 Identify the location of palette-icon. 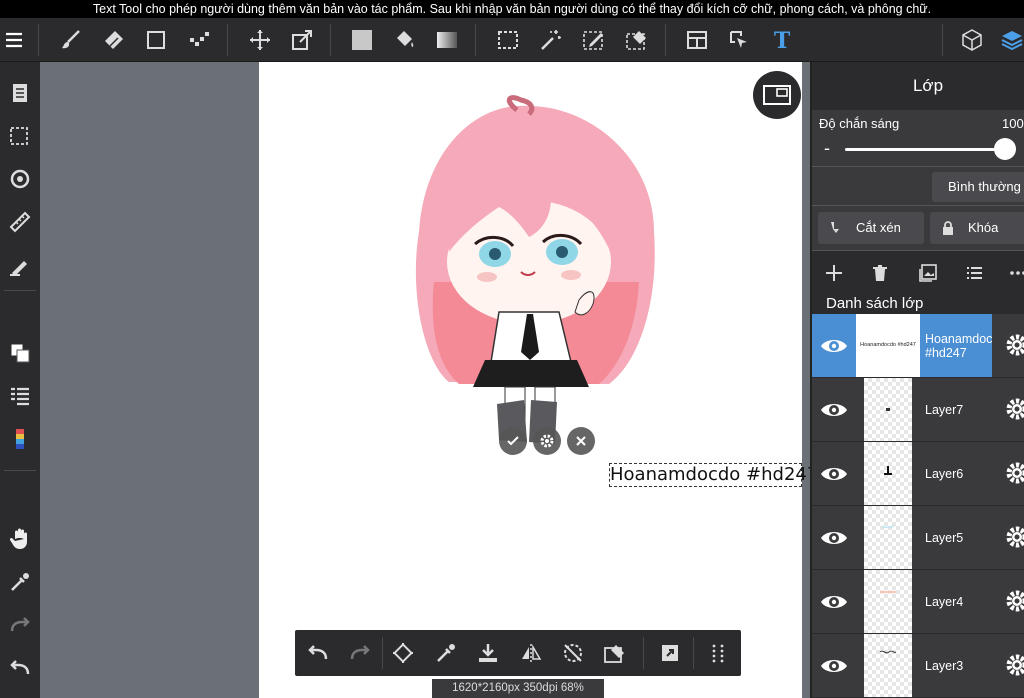
(20, 439).